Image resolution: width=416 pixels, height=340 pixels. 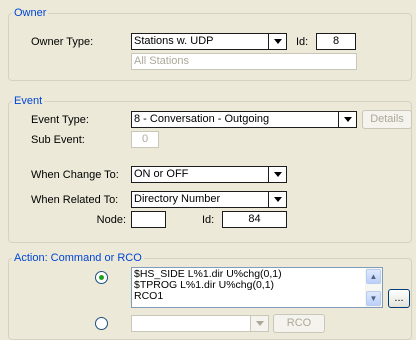 What do you see at coordinates (336, 41) in the screenshot?
I see `owner-id-field: 8` at bounding box center [336, 41].